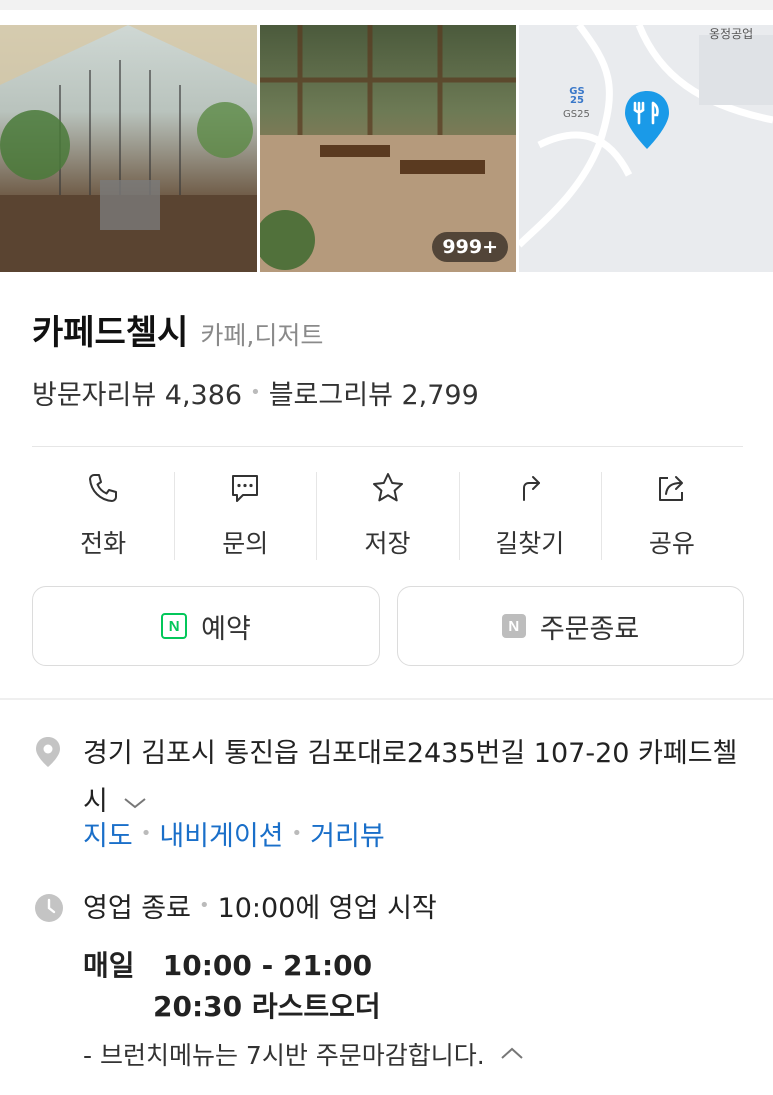 The height and width of the screenshot is (1095, 773). I want to click on gs25-icon: GS 25, so click(577, 96).